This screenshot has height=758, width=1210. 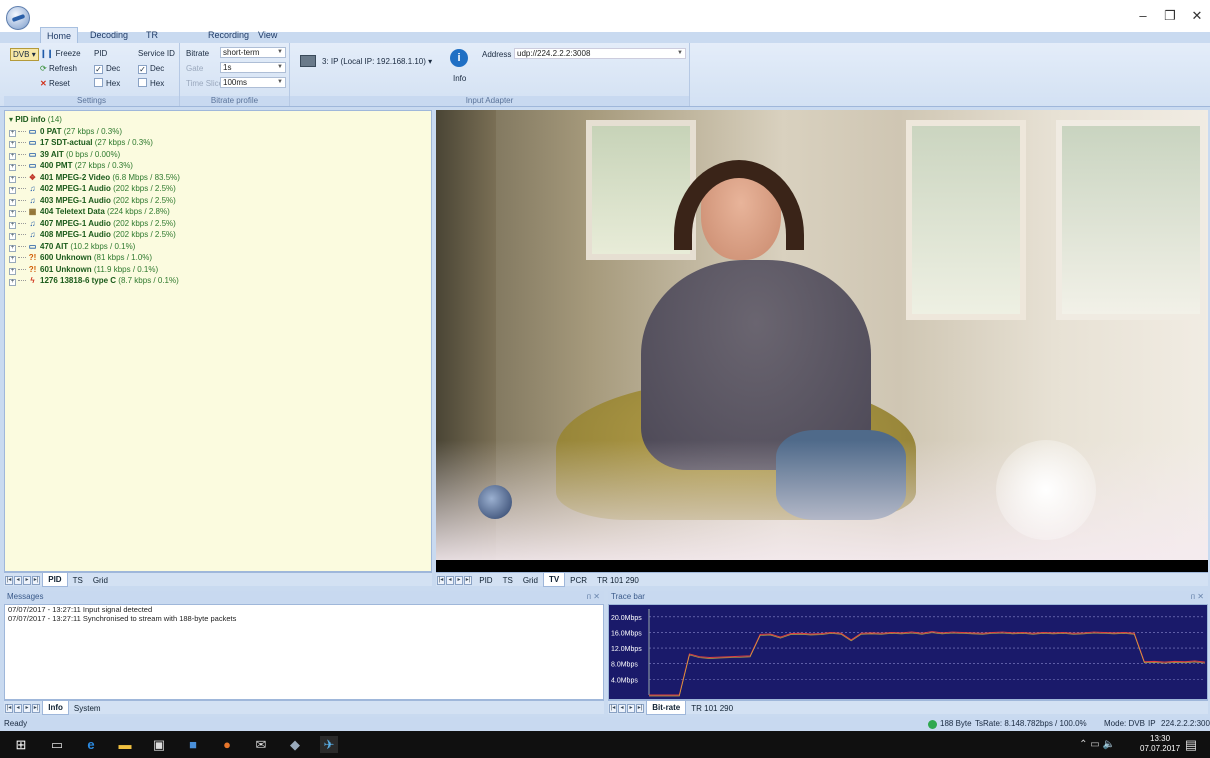 What do you see at coordinates (21, 744) in the screenshot?
I see `windows-start-icon: ⊞` at bounding box center [21, 744].